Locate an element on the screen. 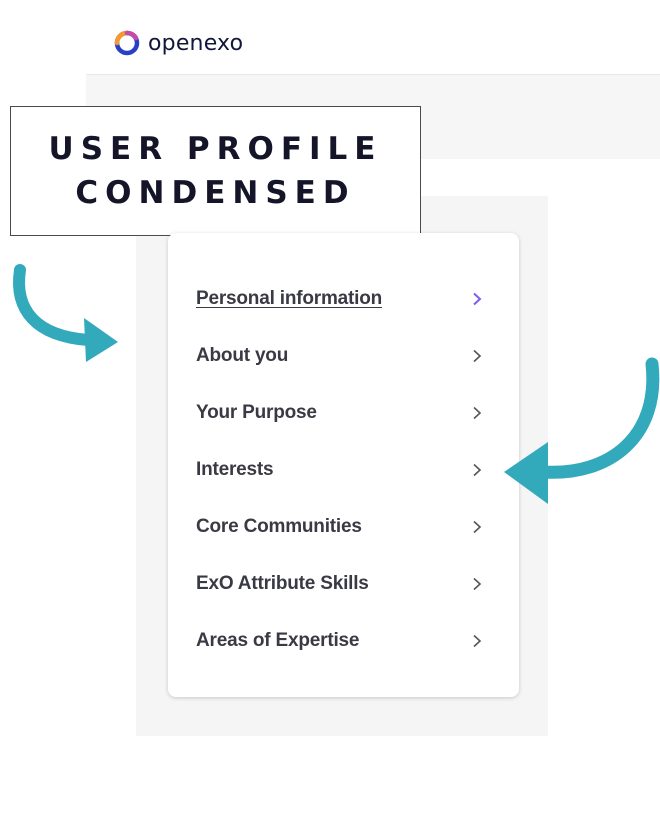 The image size is (660, 836). menu-item-label: ExO Attribute Skills is located at coordinates (282, 583).